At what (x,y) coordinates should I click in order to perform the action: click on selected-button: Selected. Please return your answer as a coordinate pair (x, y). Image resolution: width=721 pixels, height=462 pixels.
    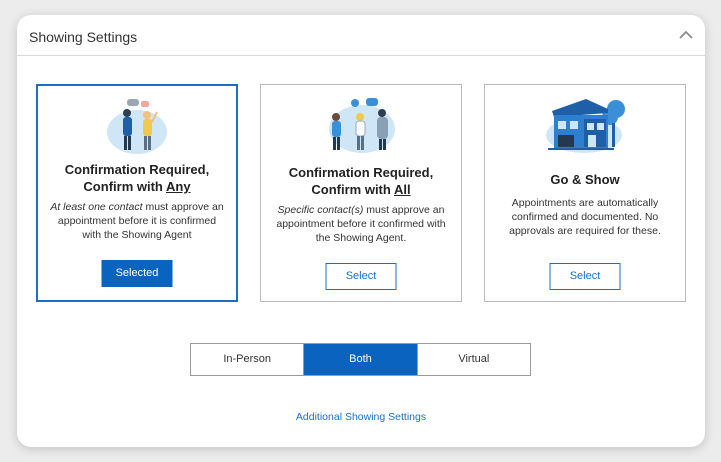
    Looking at the image, I should click on (137, 273).